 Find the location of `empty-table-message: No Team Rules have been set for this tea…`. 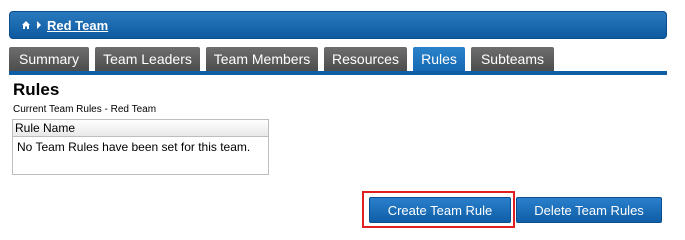

empty-table-message: No Team Rules have been set for this tea… is located at coordinates (134, 147).